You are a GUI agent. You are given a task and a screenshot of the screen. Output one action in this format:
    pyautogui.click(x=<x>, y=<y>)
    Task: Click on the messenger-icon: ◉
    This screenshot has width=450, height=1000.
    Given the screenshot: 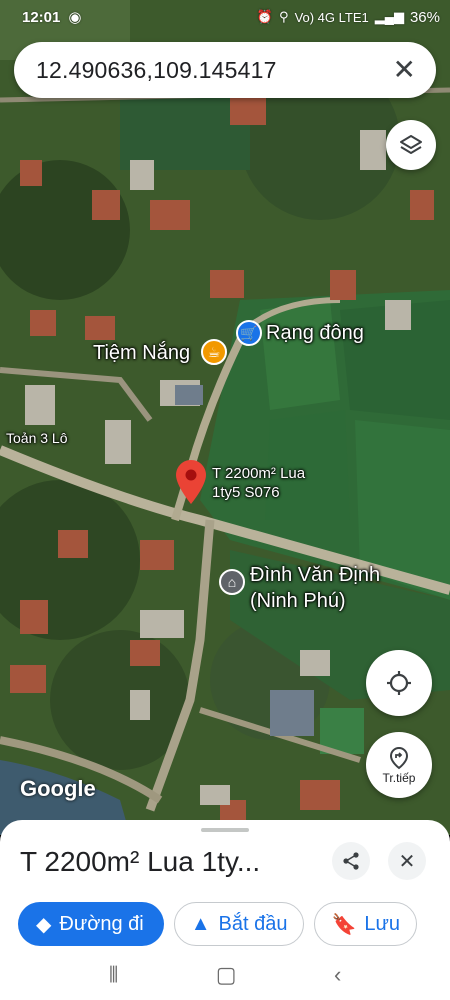 What is the action you would take?
    pyautogui.click(x=75, y=17)
    